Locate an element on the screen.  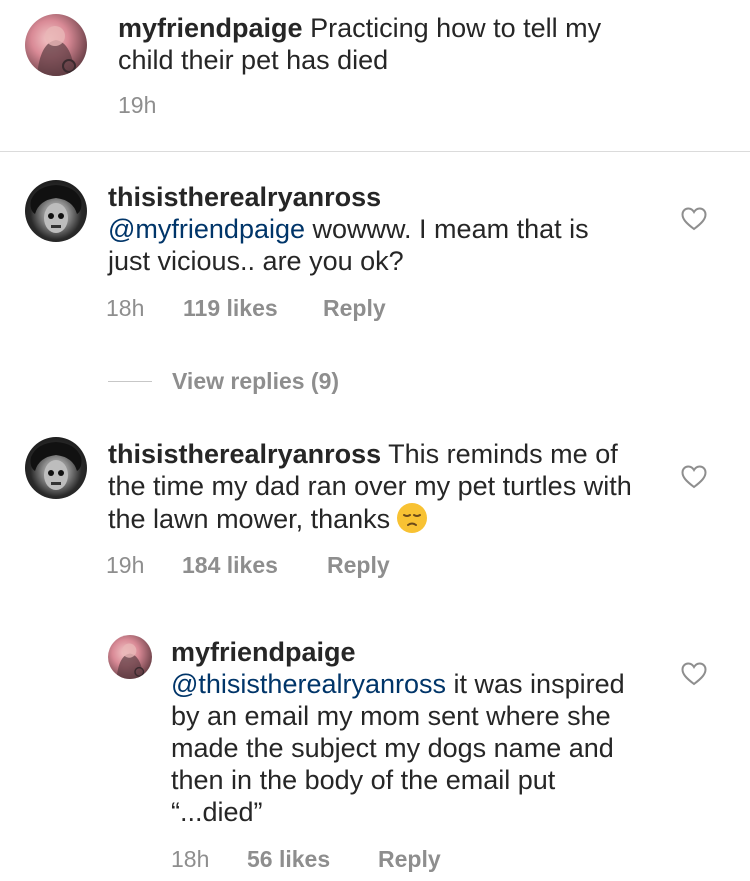
caption-username: myfriendpaige is located at coordinates (210, 28).